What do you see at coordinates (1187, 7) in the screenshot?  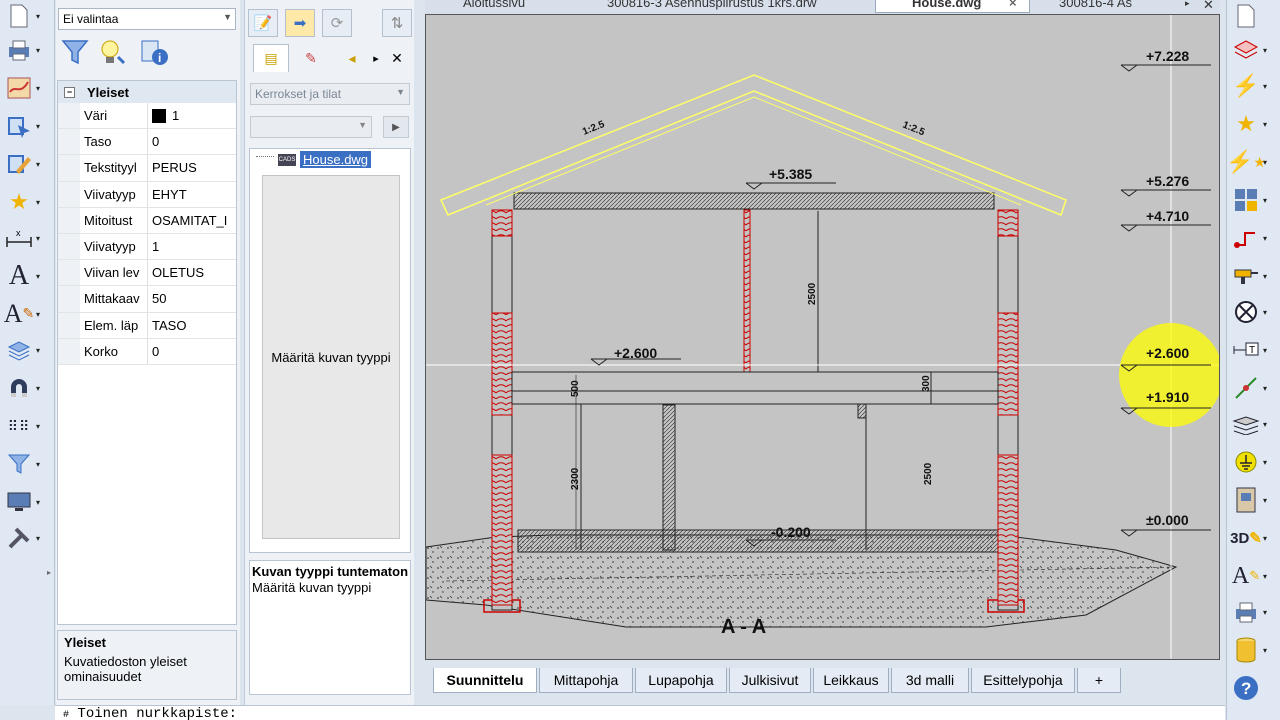 I see `tab-scroll-right: ▸` at bounding box center [1187, 7].